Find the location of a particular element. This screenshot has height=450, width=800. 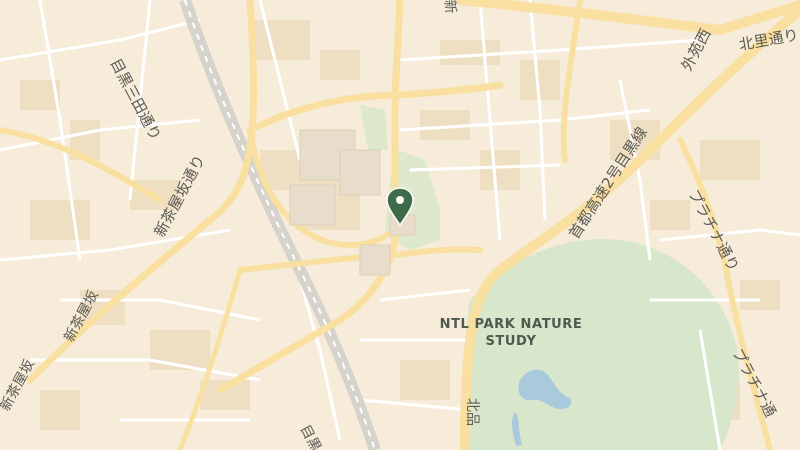

label-top-cut: 新 is located at coordinates (449, 7).